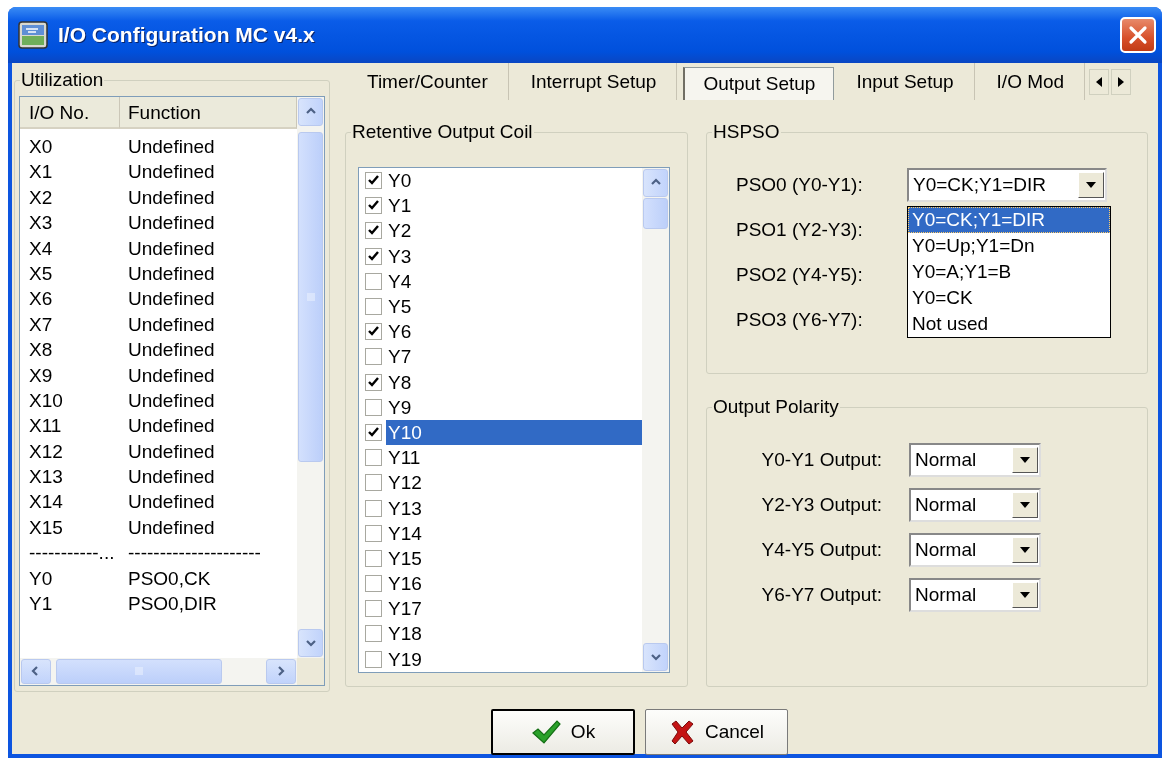 The height and width of the screenshot is (760, 1166). What do you see at coordinates (514, 231) in the screenshot?
I see `list-item: Y2` at bounding box center [514, 231].